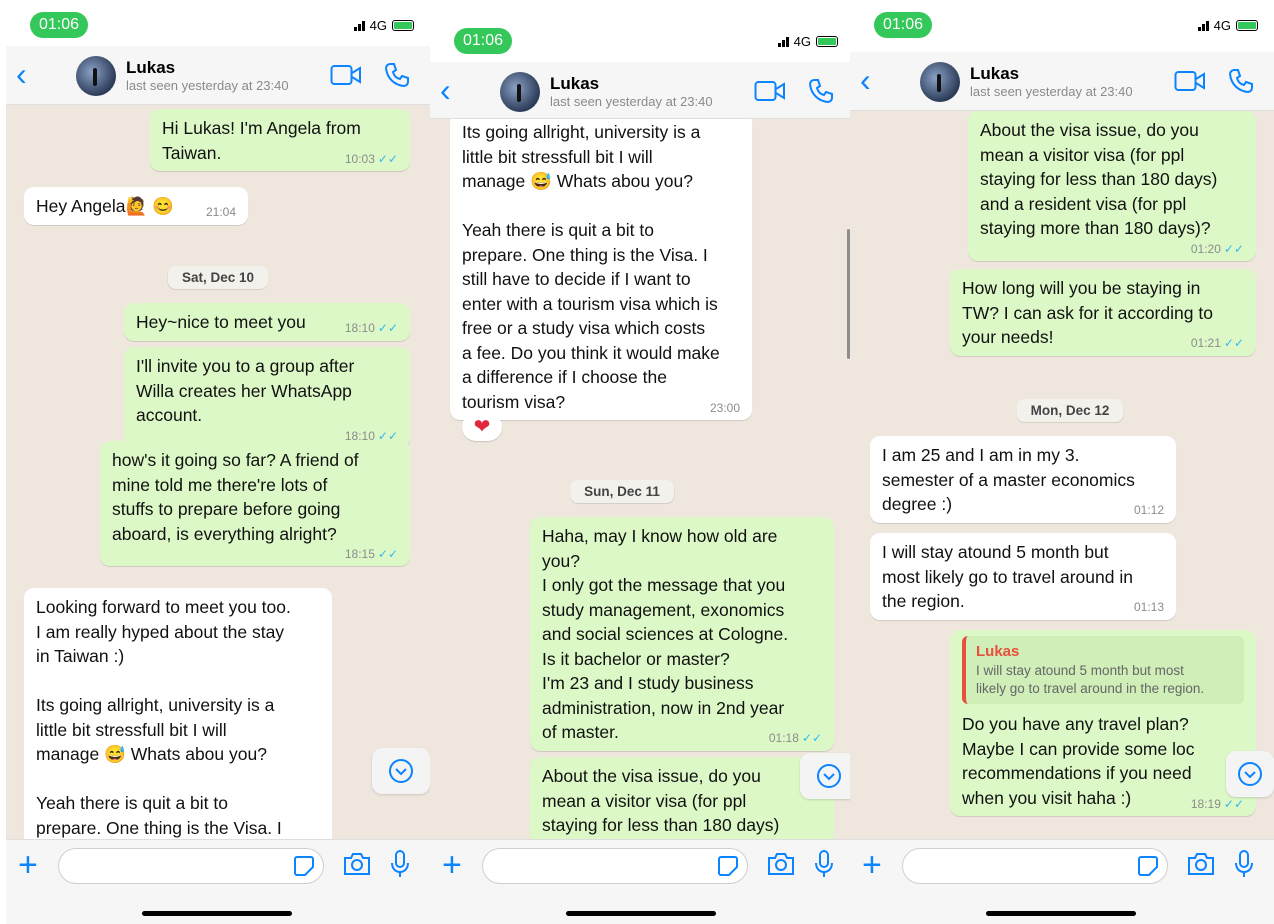 The height and width of the screenshot is (924, 1274). Describe the element at coordinates (1205, 803) in the screenshot. I see `message-time: 18:19` at that location.